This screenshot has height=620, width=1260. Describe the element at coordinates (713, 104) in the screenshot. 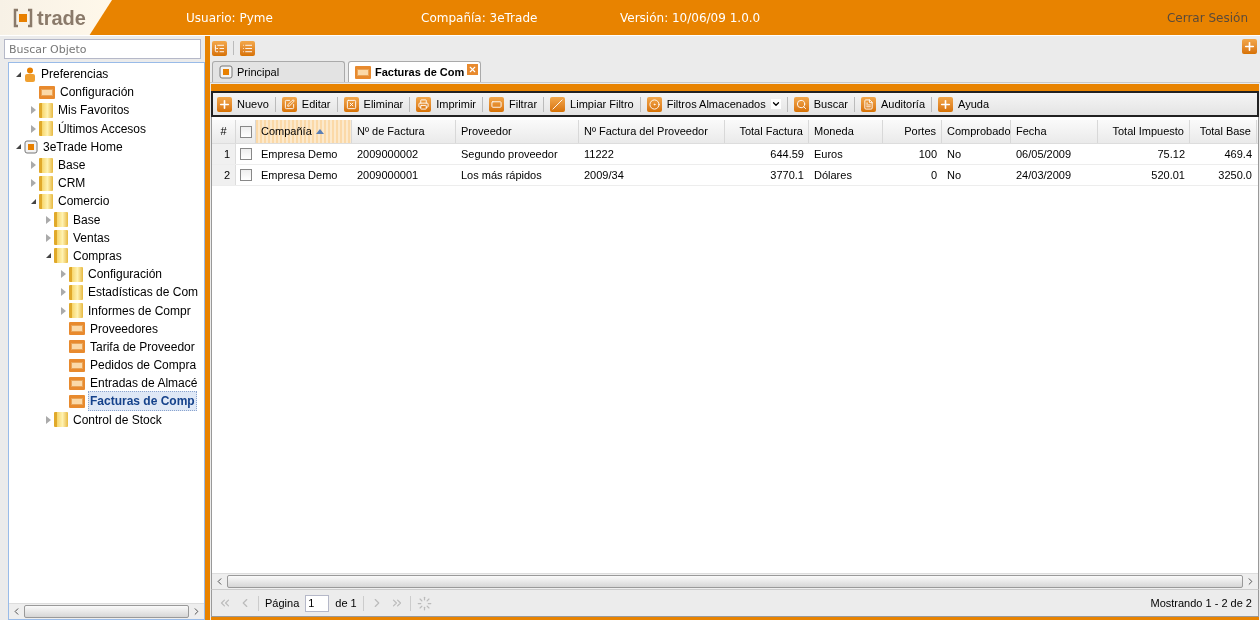

I see `toolbar-button: Filtros Almacenados` at that location.